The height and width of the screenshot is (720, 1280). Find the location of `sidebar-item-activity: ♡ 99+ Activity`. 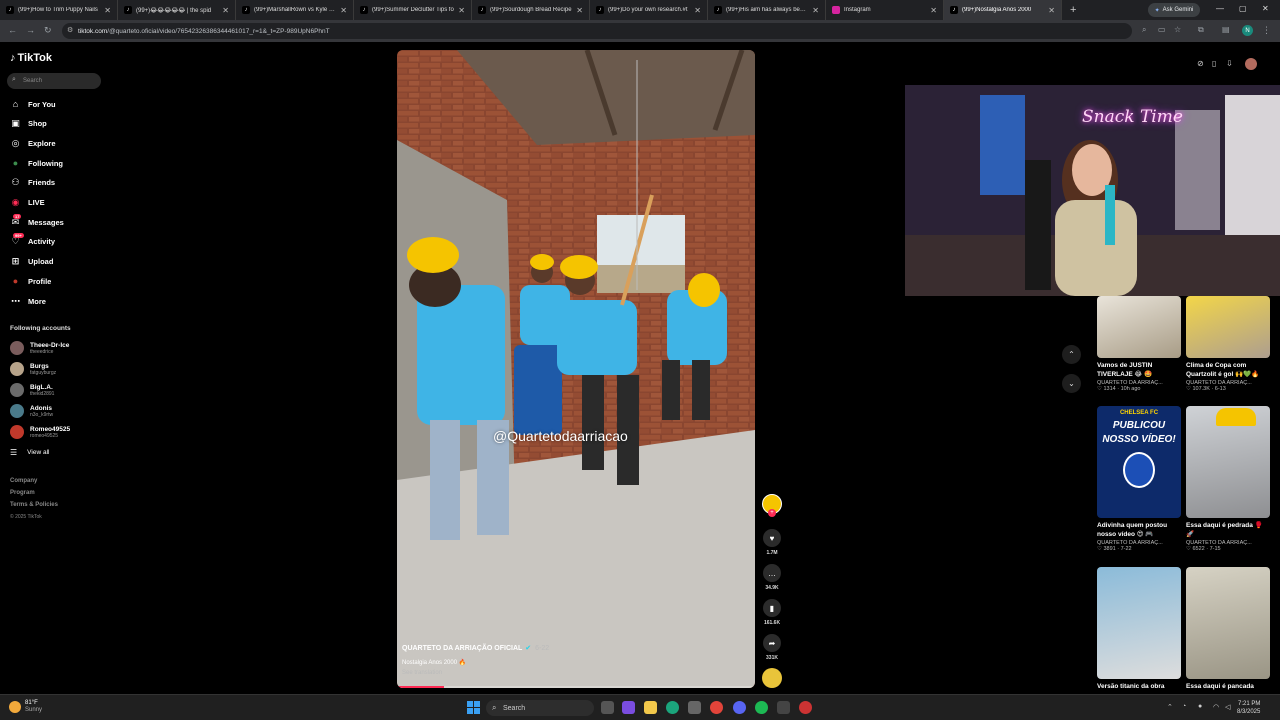

sidebar-item-activity: ♡ 99+ Activity is located at coordinates (32, 241).